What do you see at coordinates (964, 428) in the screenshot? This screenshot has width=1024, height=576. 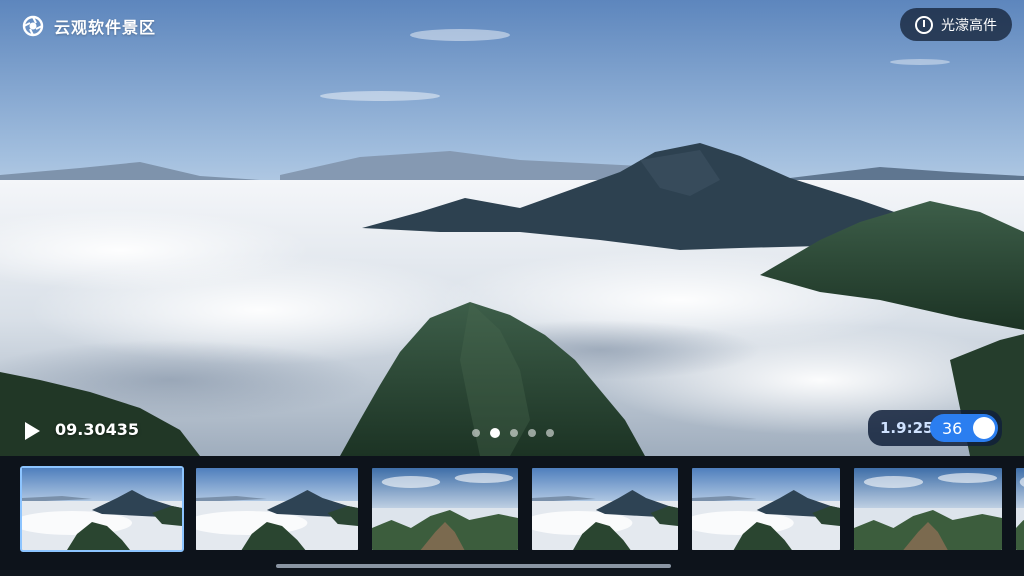 I see `toggle-switch: 36` at bounding box center [964, 428].